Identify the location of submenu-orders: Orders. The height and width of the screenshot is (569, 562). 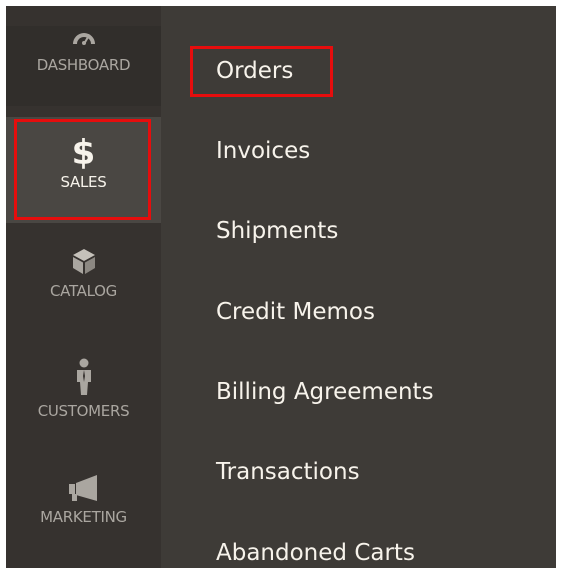
(254, 71).